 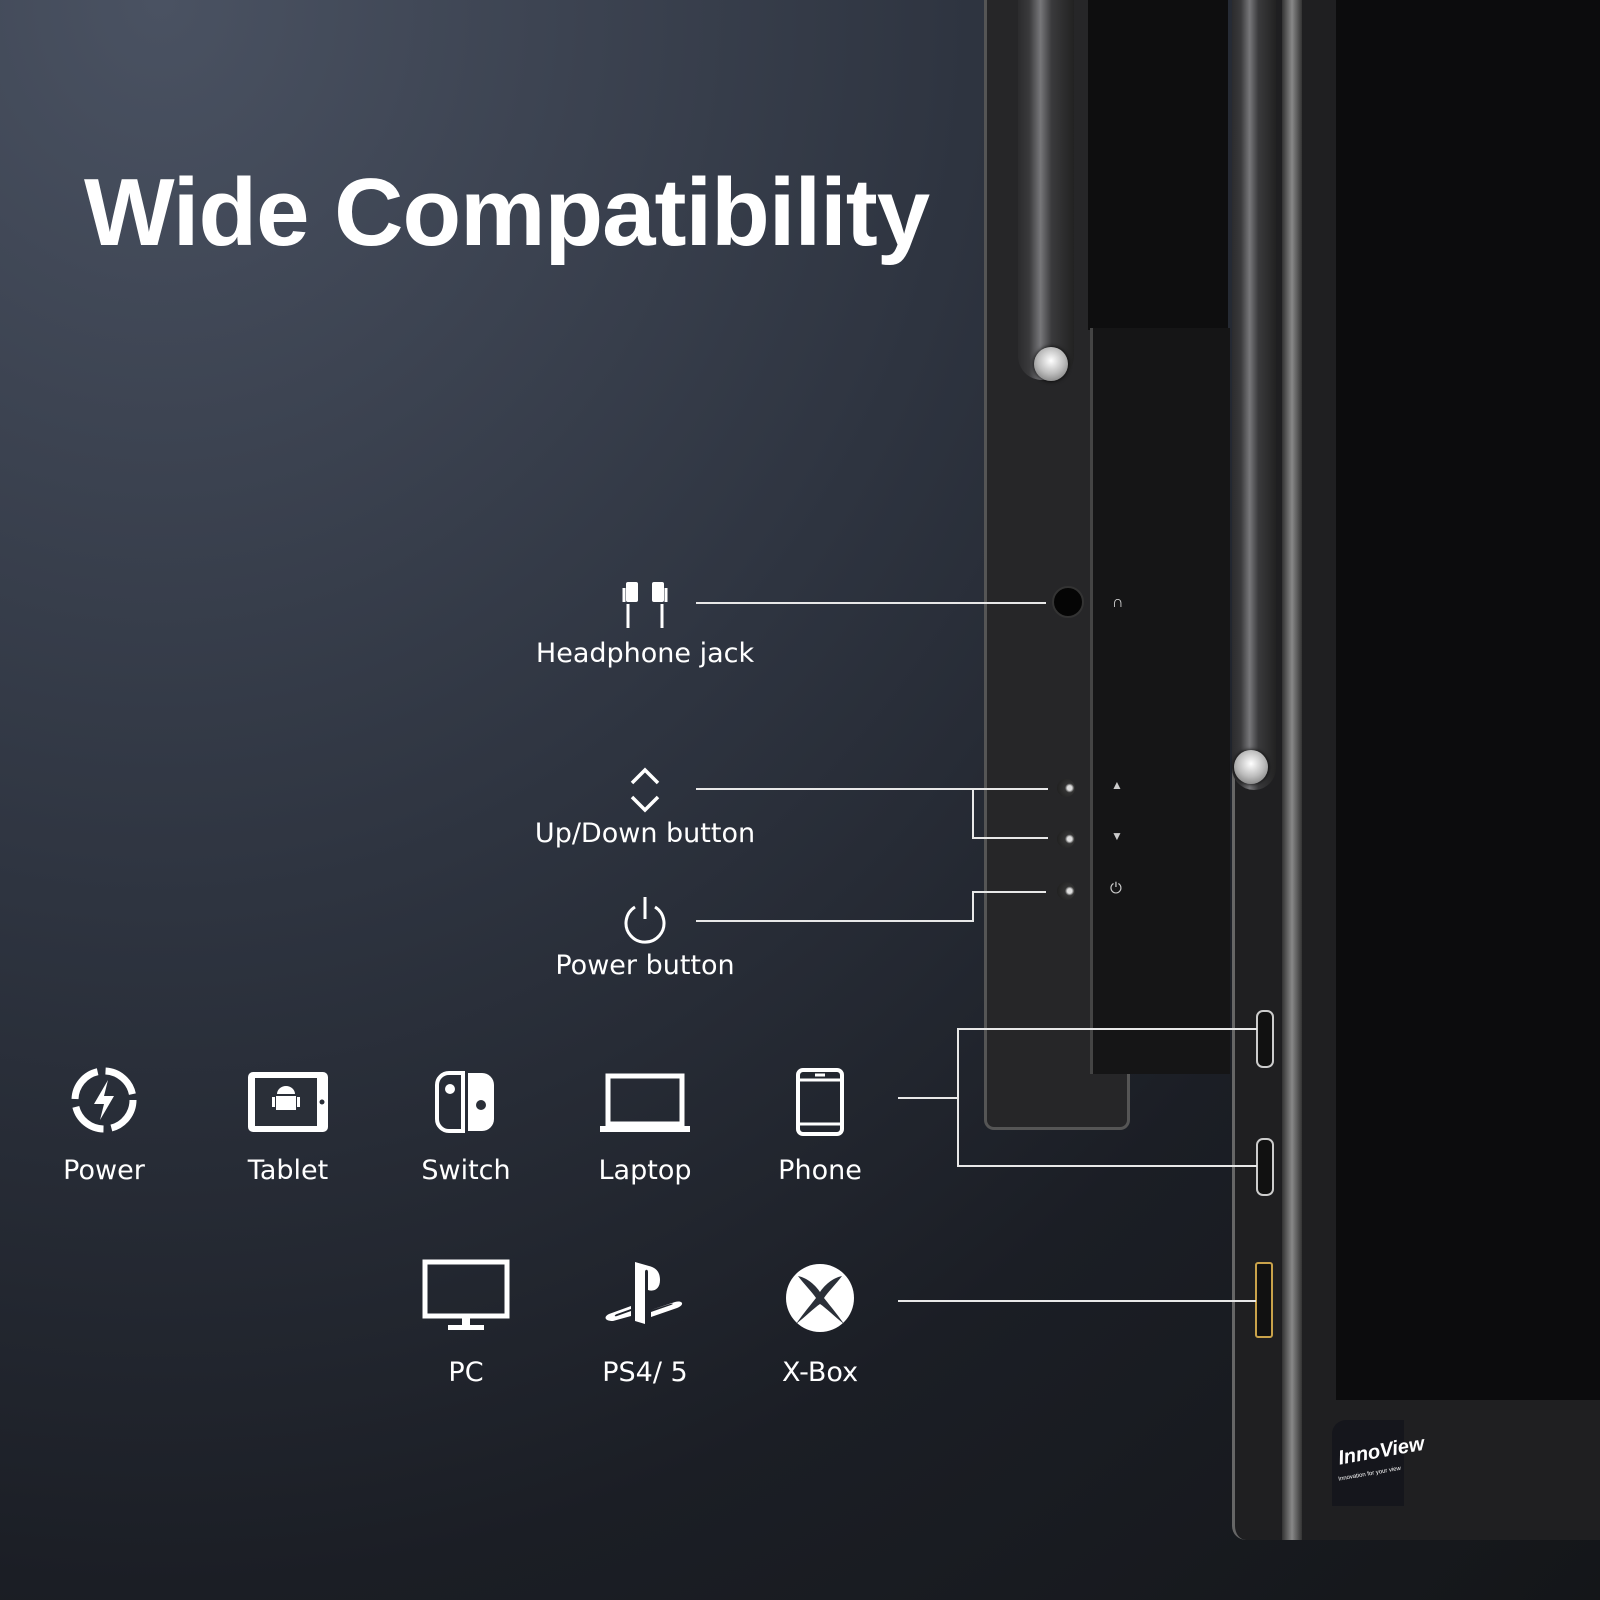 I want to click on monitor-icon, so click(x=466, y=1294).